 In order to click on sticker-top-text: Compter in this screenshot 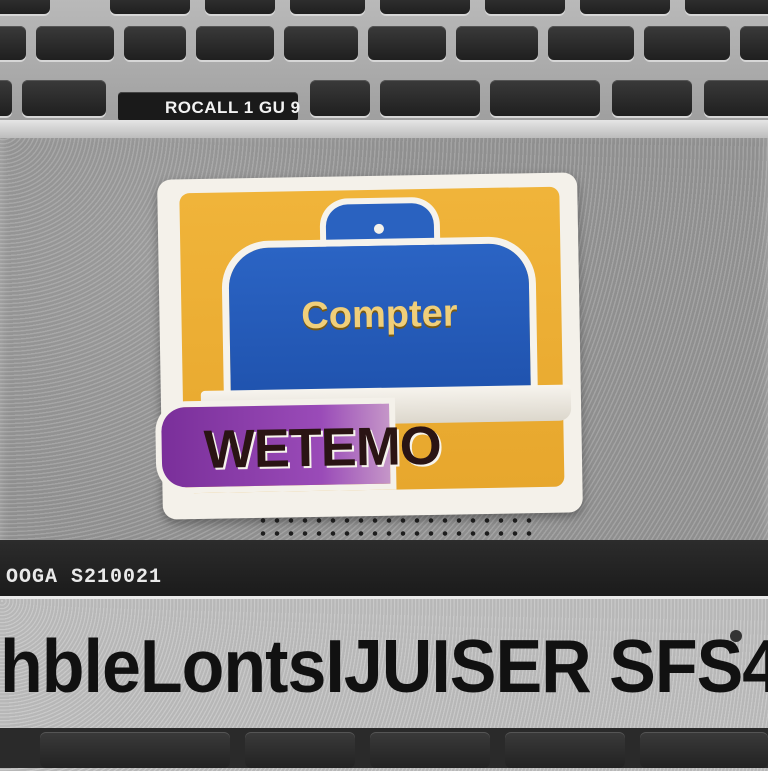, I will do `click(379, 315)`.